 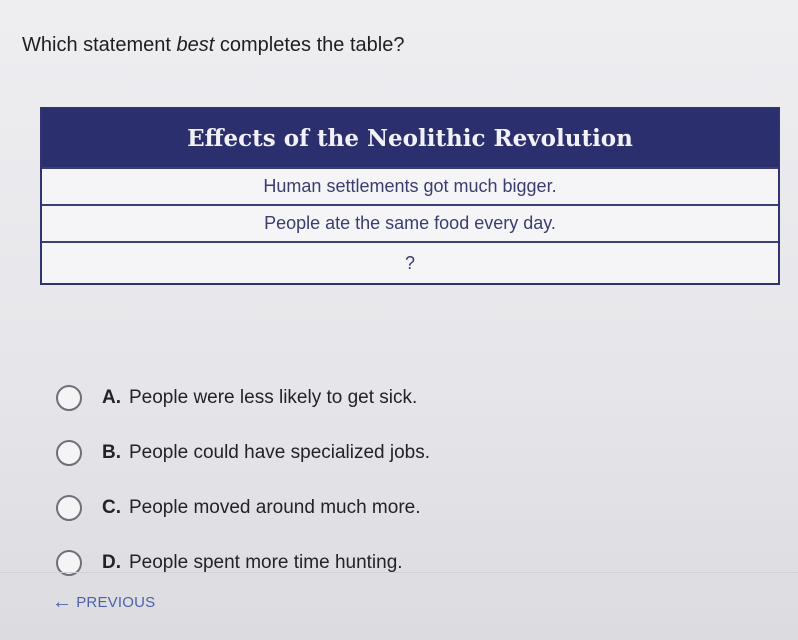 I want to click on table-row: Human settlements got much bigger., so click(x=410, y=185).